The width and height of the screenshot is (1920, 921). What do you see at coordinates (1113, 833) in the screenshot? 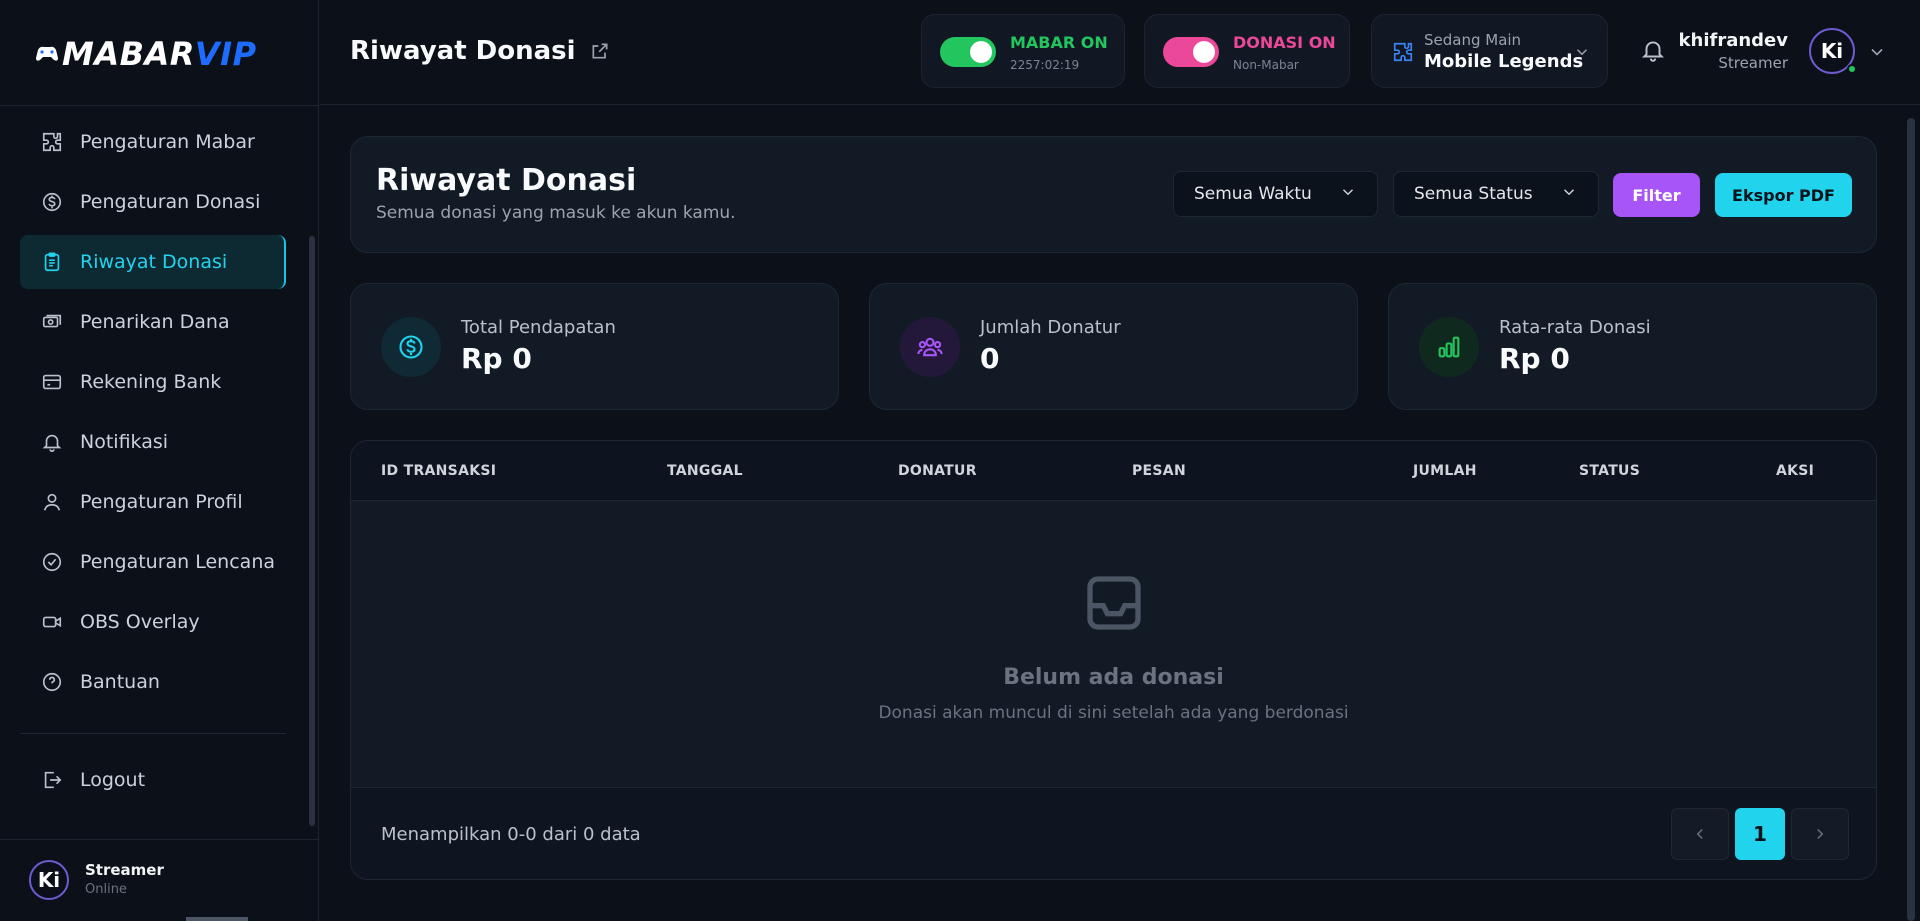
I see `table-footer: Menampilkan 0-0 dari 0 data 1` at bounding box center [1113, 833].